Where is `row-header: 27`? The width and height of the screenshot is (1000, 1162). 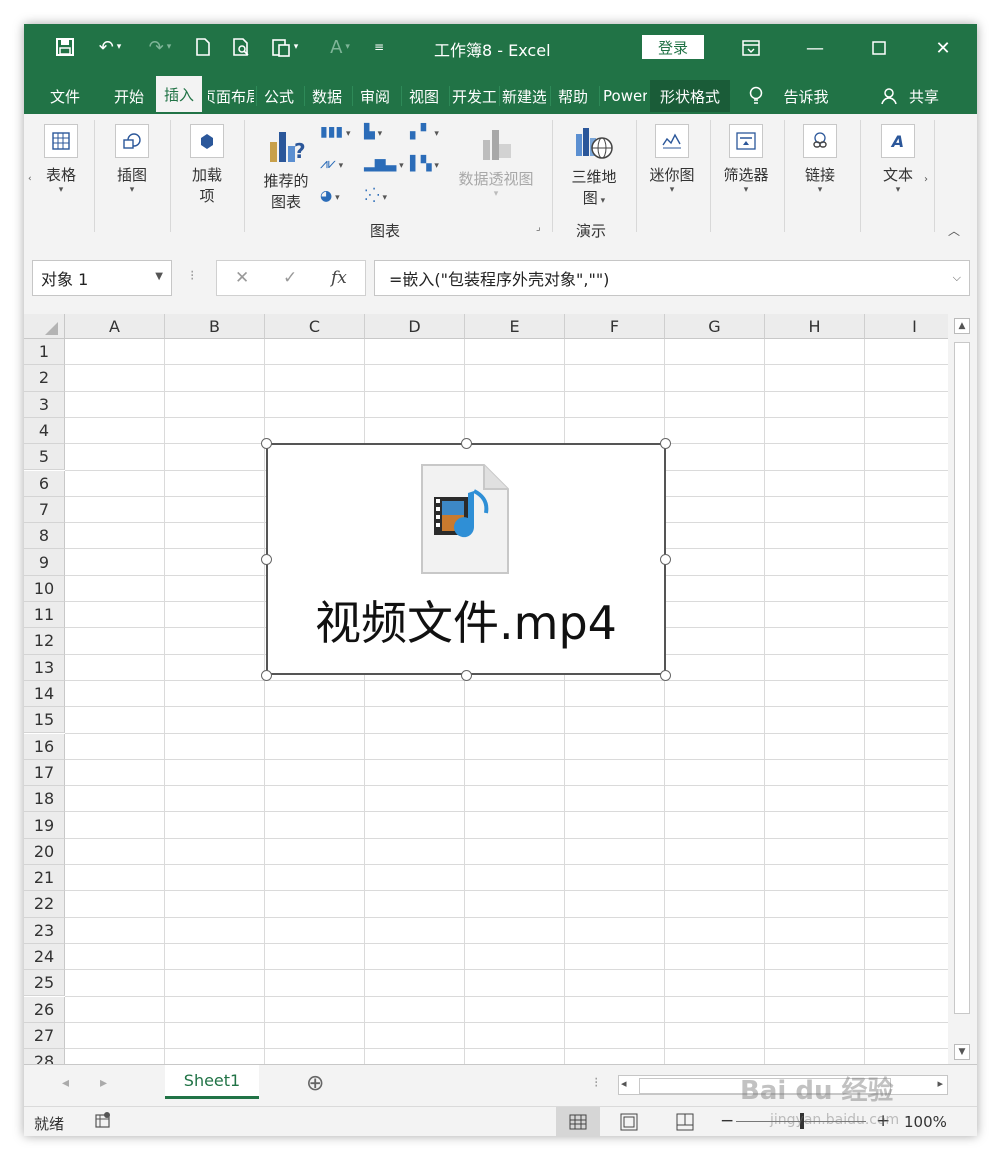 row-header: 27 is located at coordinates (44, 1036).